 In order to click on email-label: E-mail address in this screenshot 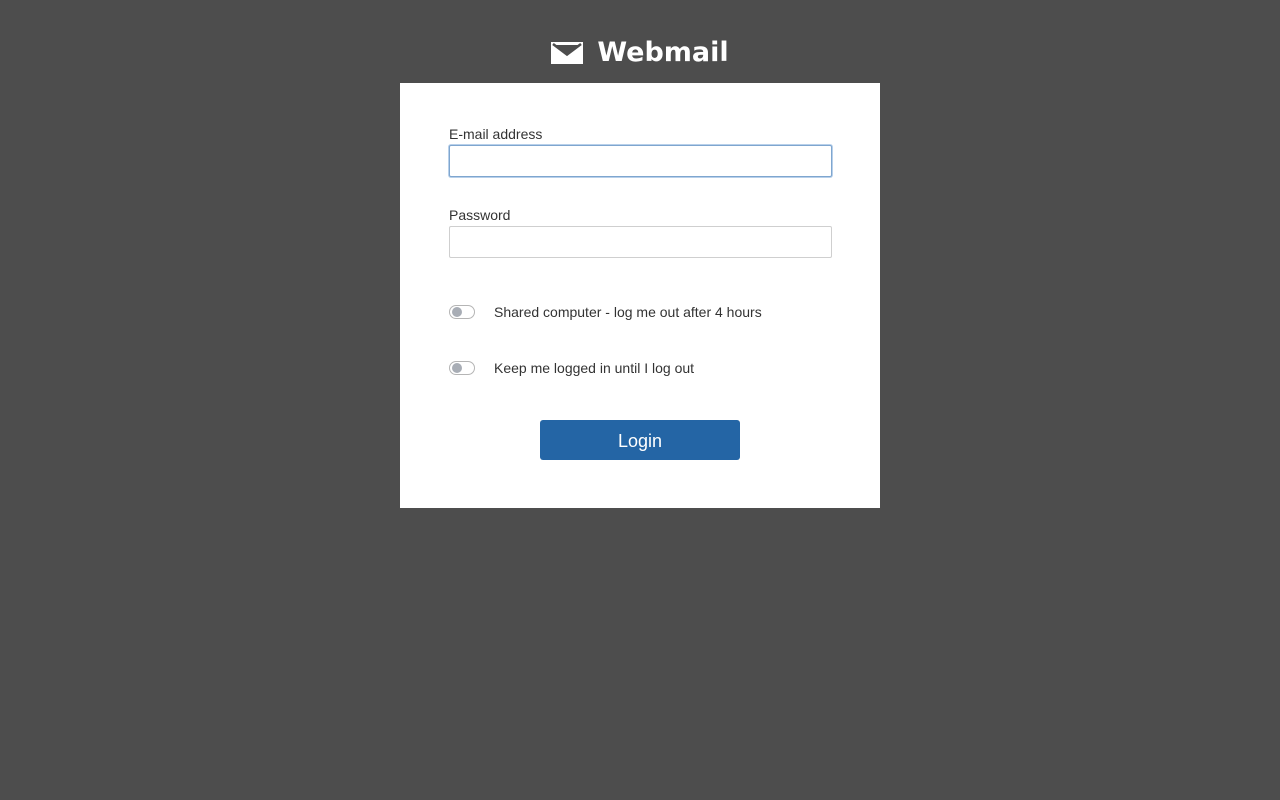, I will do `click(496, 134)`.